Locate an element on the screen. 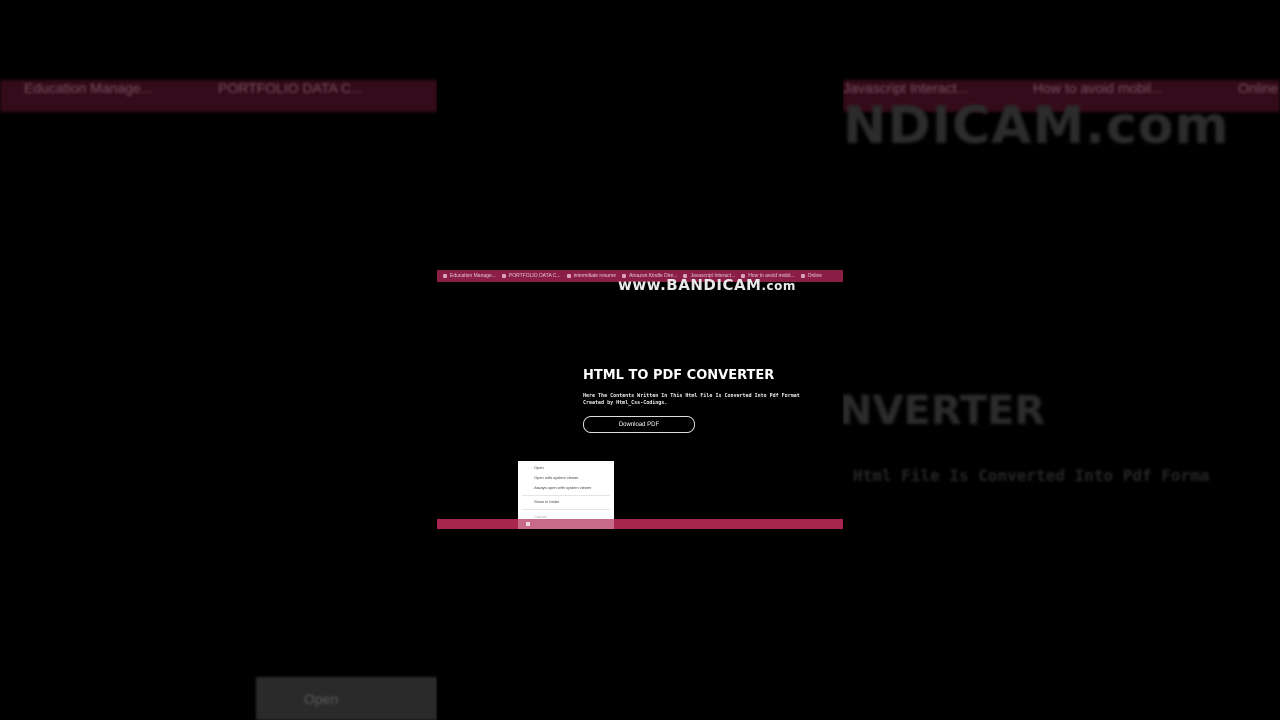 This screenshot has height=720, width=1280. bookmark-label: intermitiate resume is located at coordinates (595, 276).